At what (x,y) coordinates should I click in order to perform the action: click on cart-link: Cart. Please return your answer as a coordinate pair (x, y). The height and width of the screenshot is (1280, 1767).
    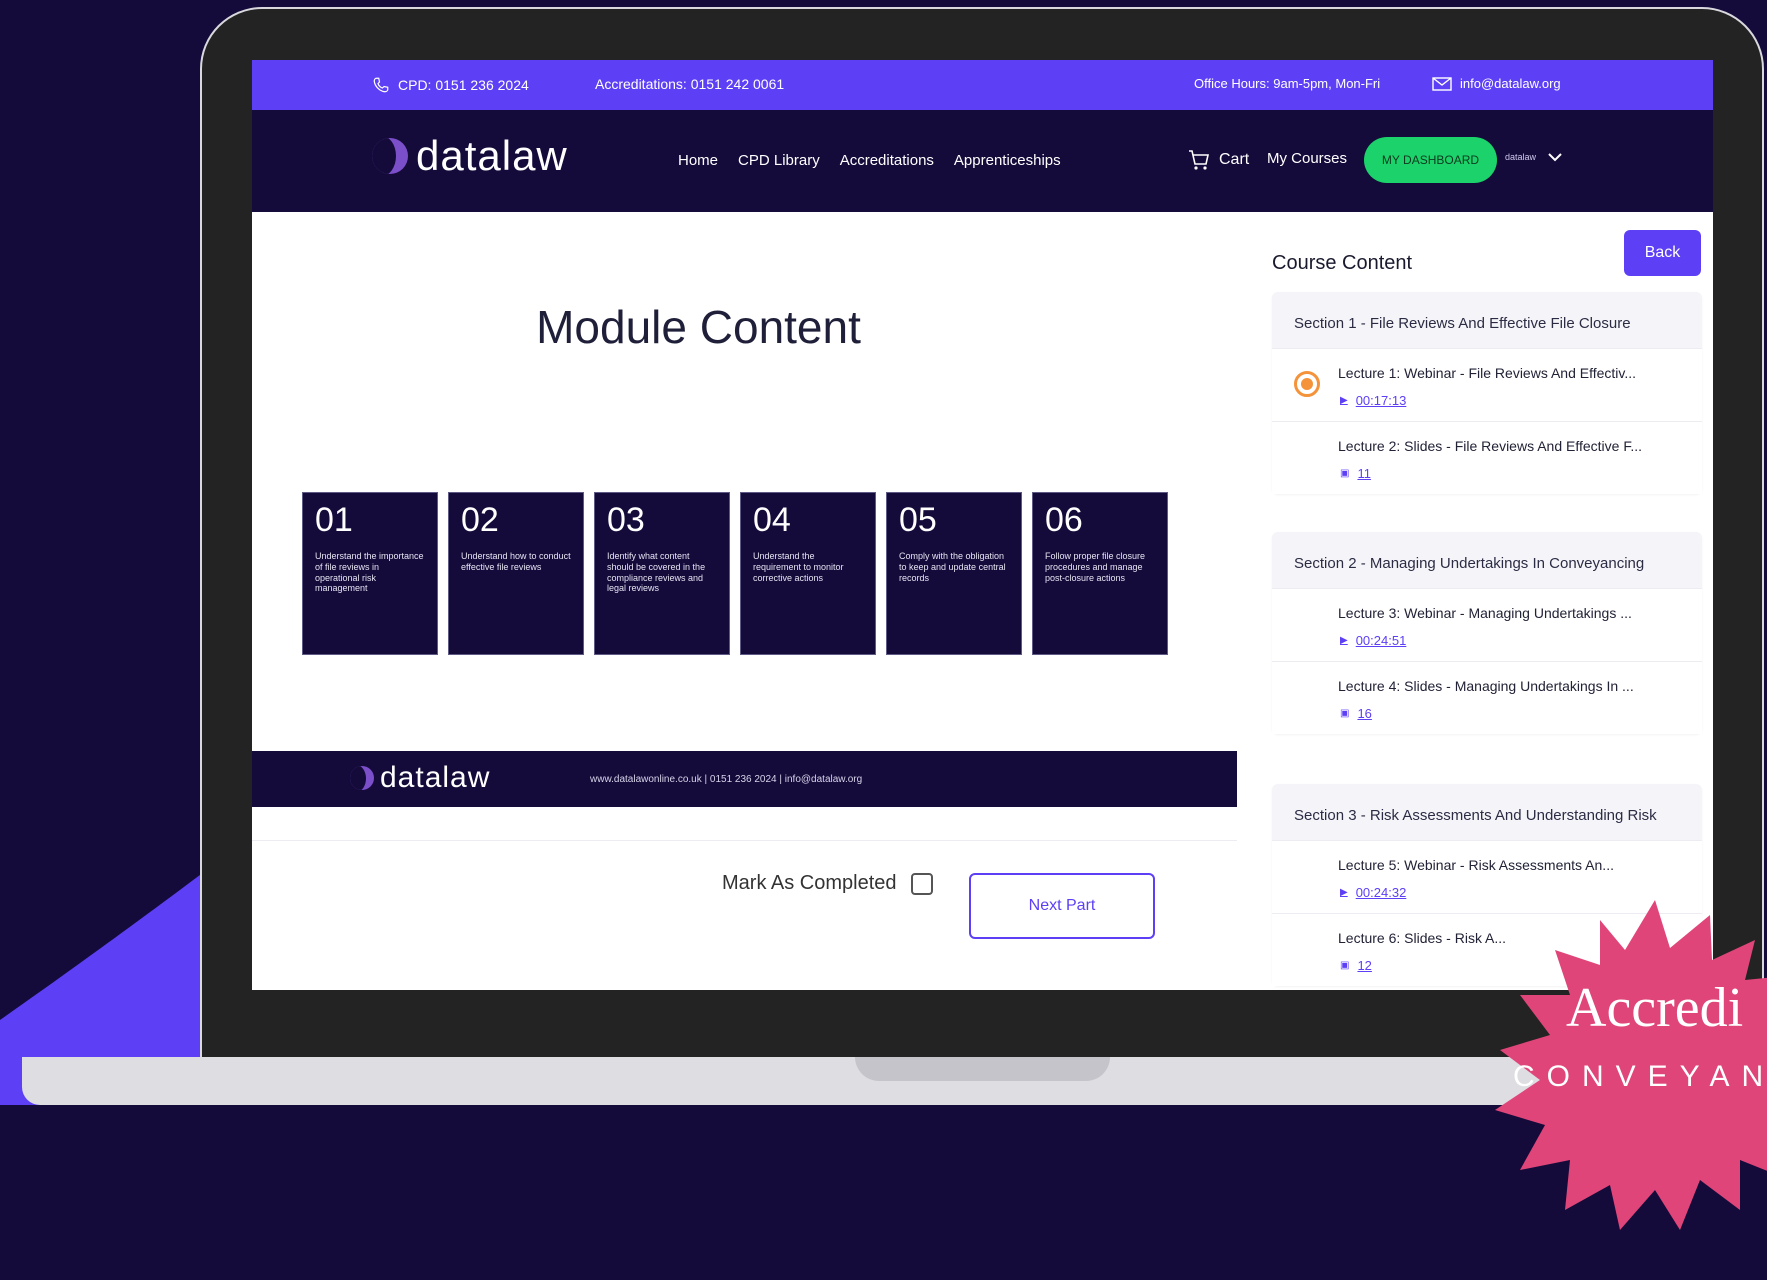
    Looking at the image, I should click on (1218, 160).